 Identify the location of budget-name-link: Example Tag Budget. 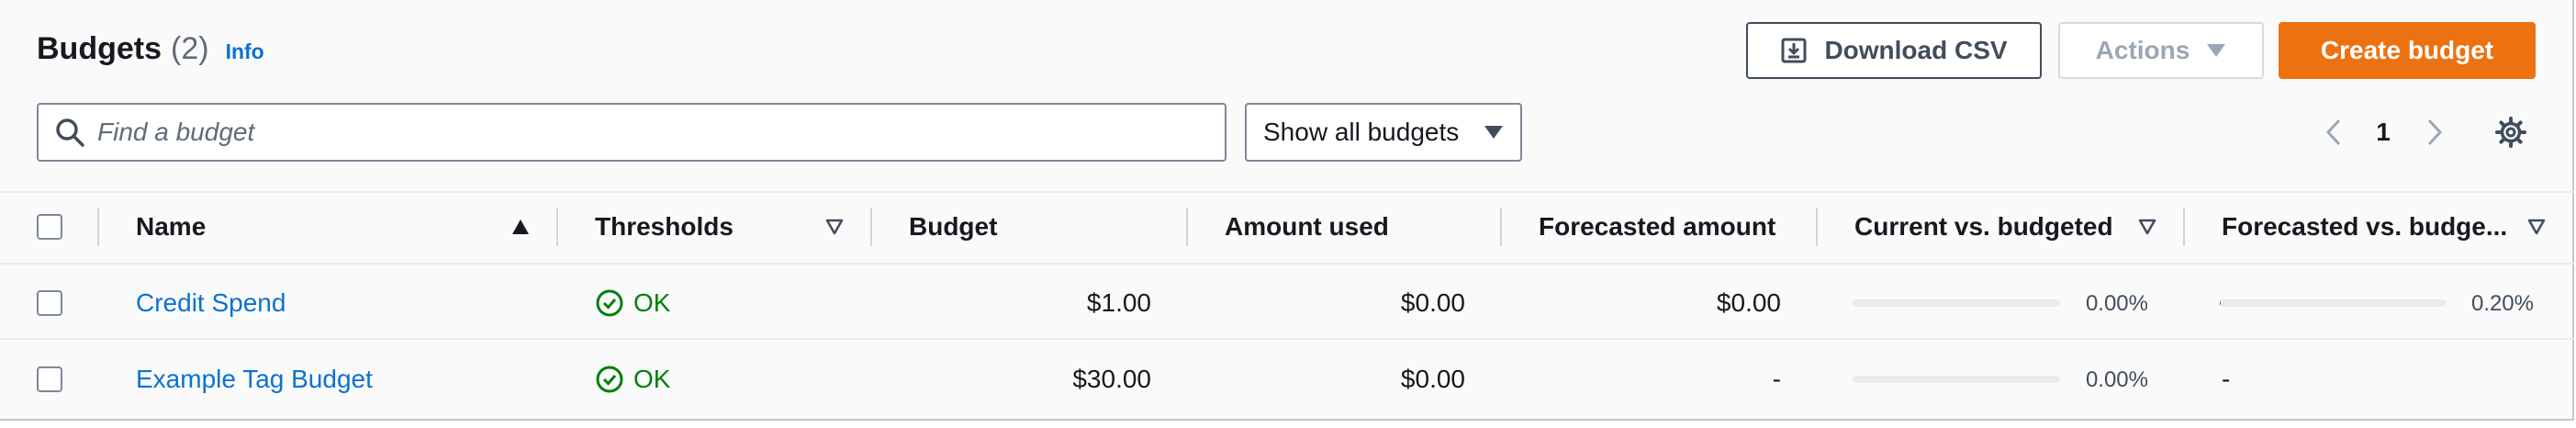
(254, 379).